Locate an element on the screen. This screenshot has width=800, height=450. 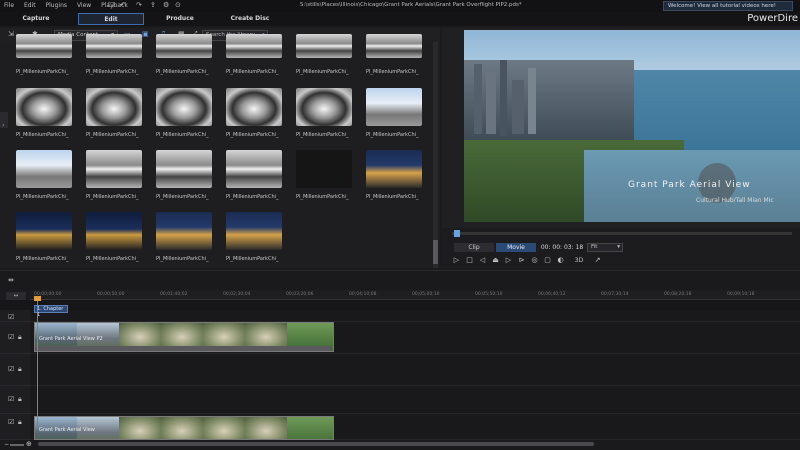
collapse-panel-handle: › is located at coordinates (4, 120).